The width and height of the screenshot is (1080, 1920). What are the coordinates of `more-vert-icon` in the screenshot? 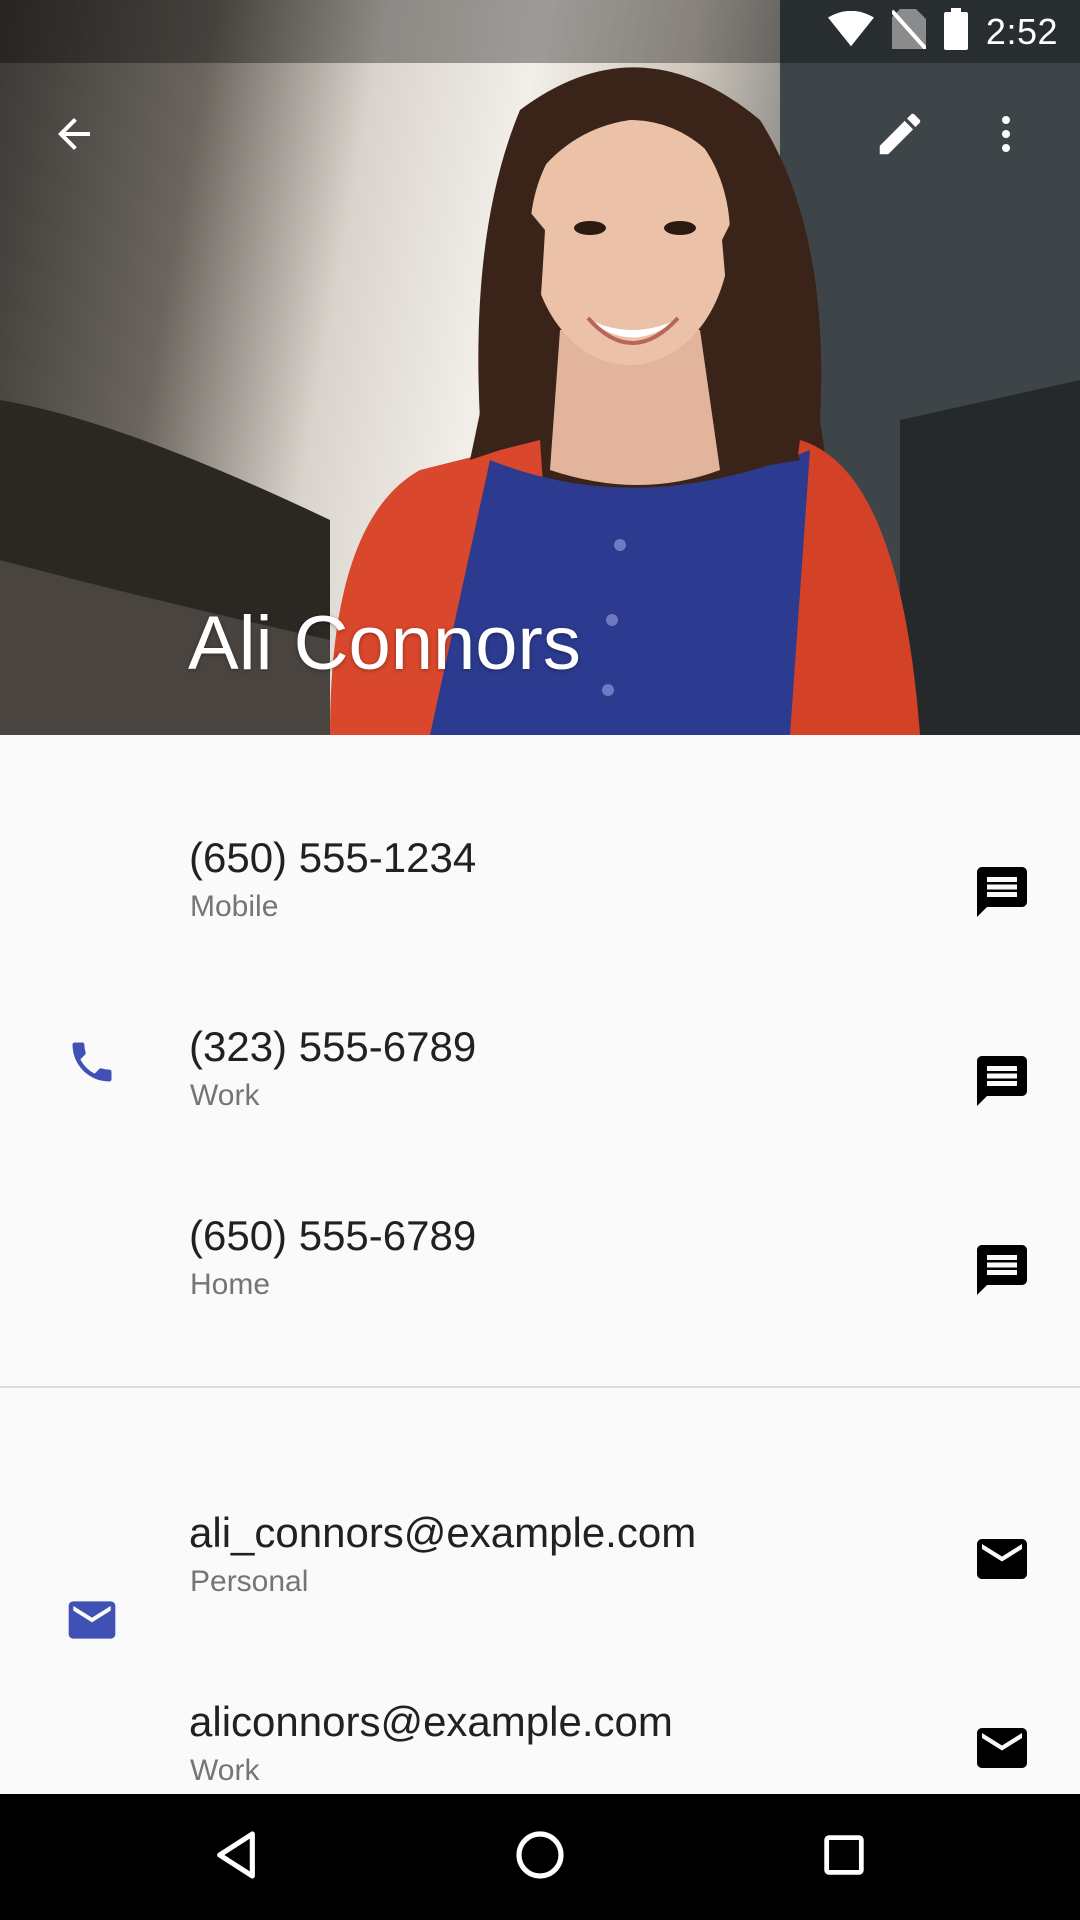 It's located at (1006, 136).